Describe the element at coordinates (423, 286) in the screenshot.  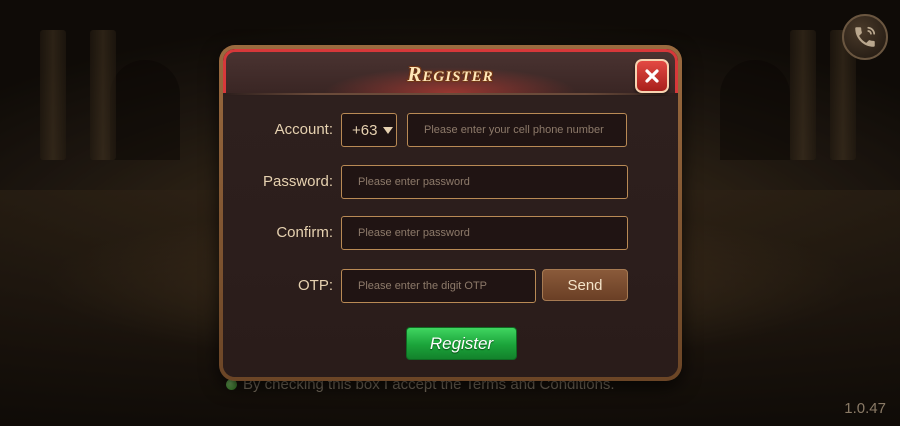
I see `otp-placeholder: Please enter the digit OTP` at that location.